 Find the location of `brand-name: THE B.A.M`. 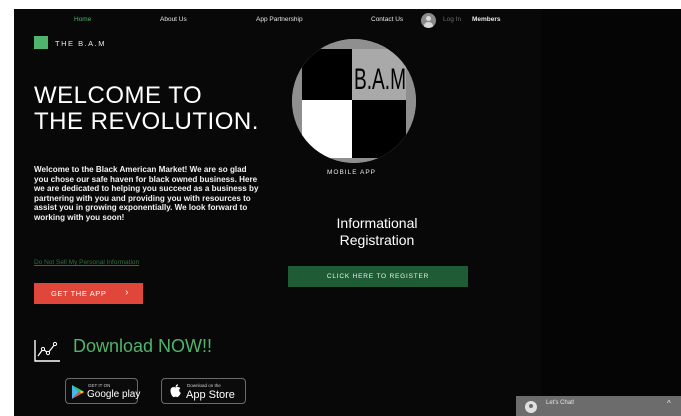

brand-name: THE B.A.M is located at coordinates (80, 43).